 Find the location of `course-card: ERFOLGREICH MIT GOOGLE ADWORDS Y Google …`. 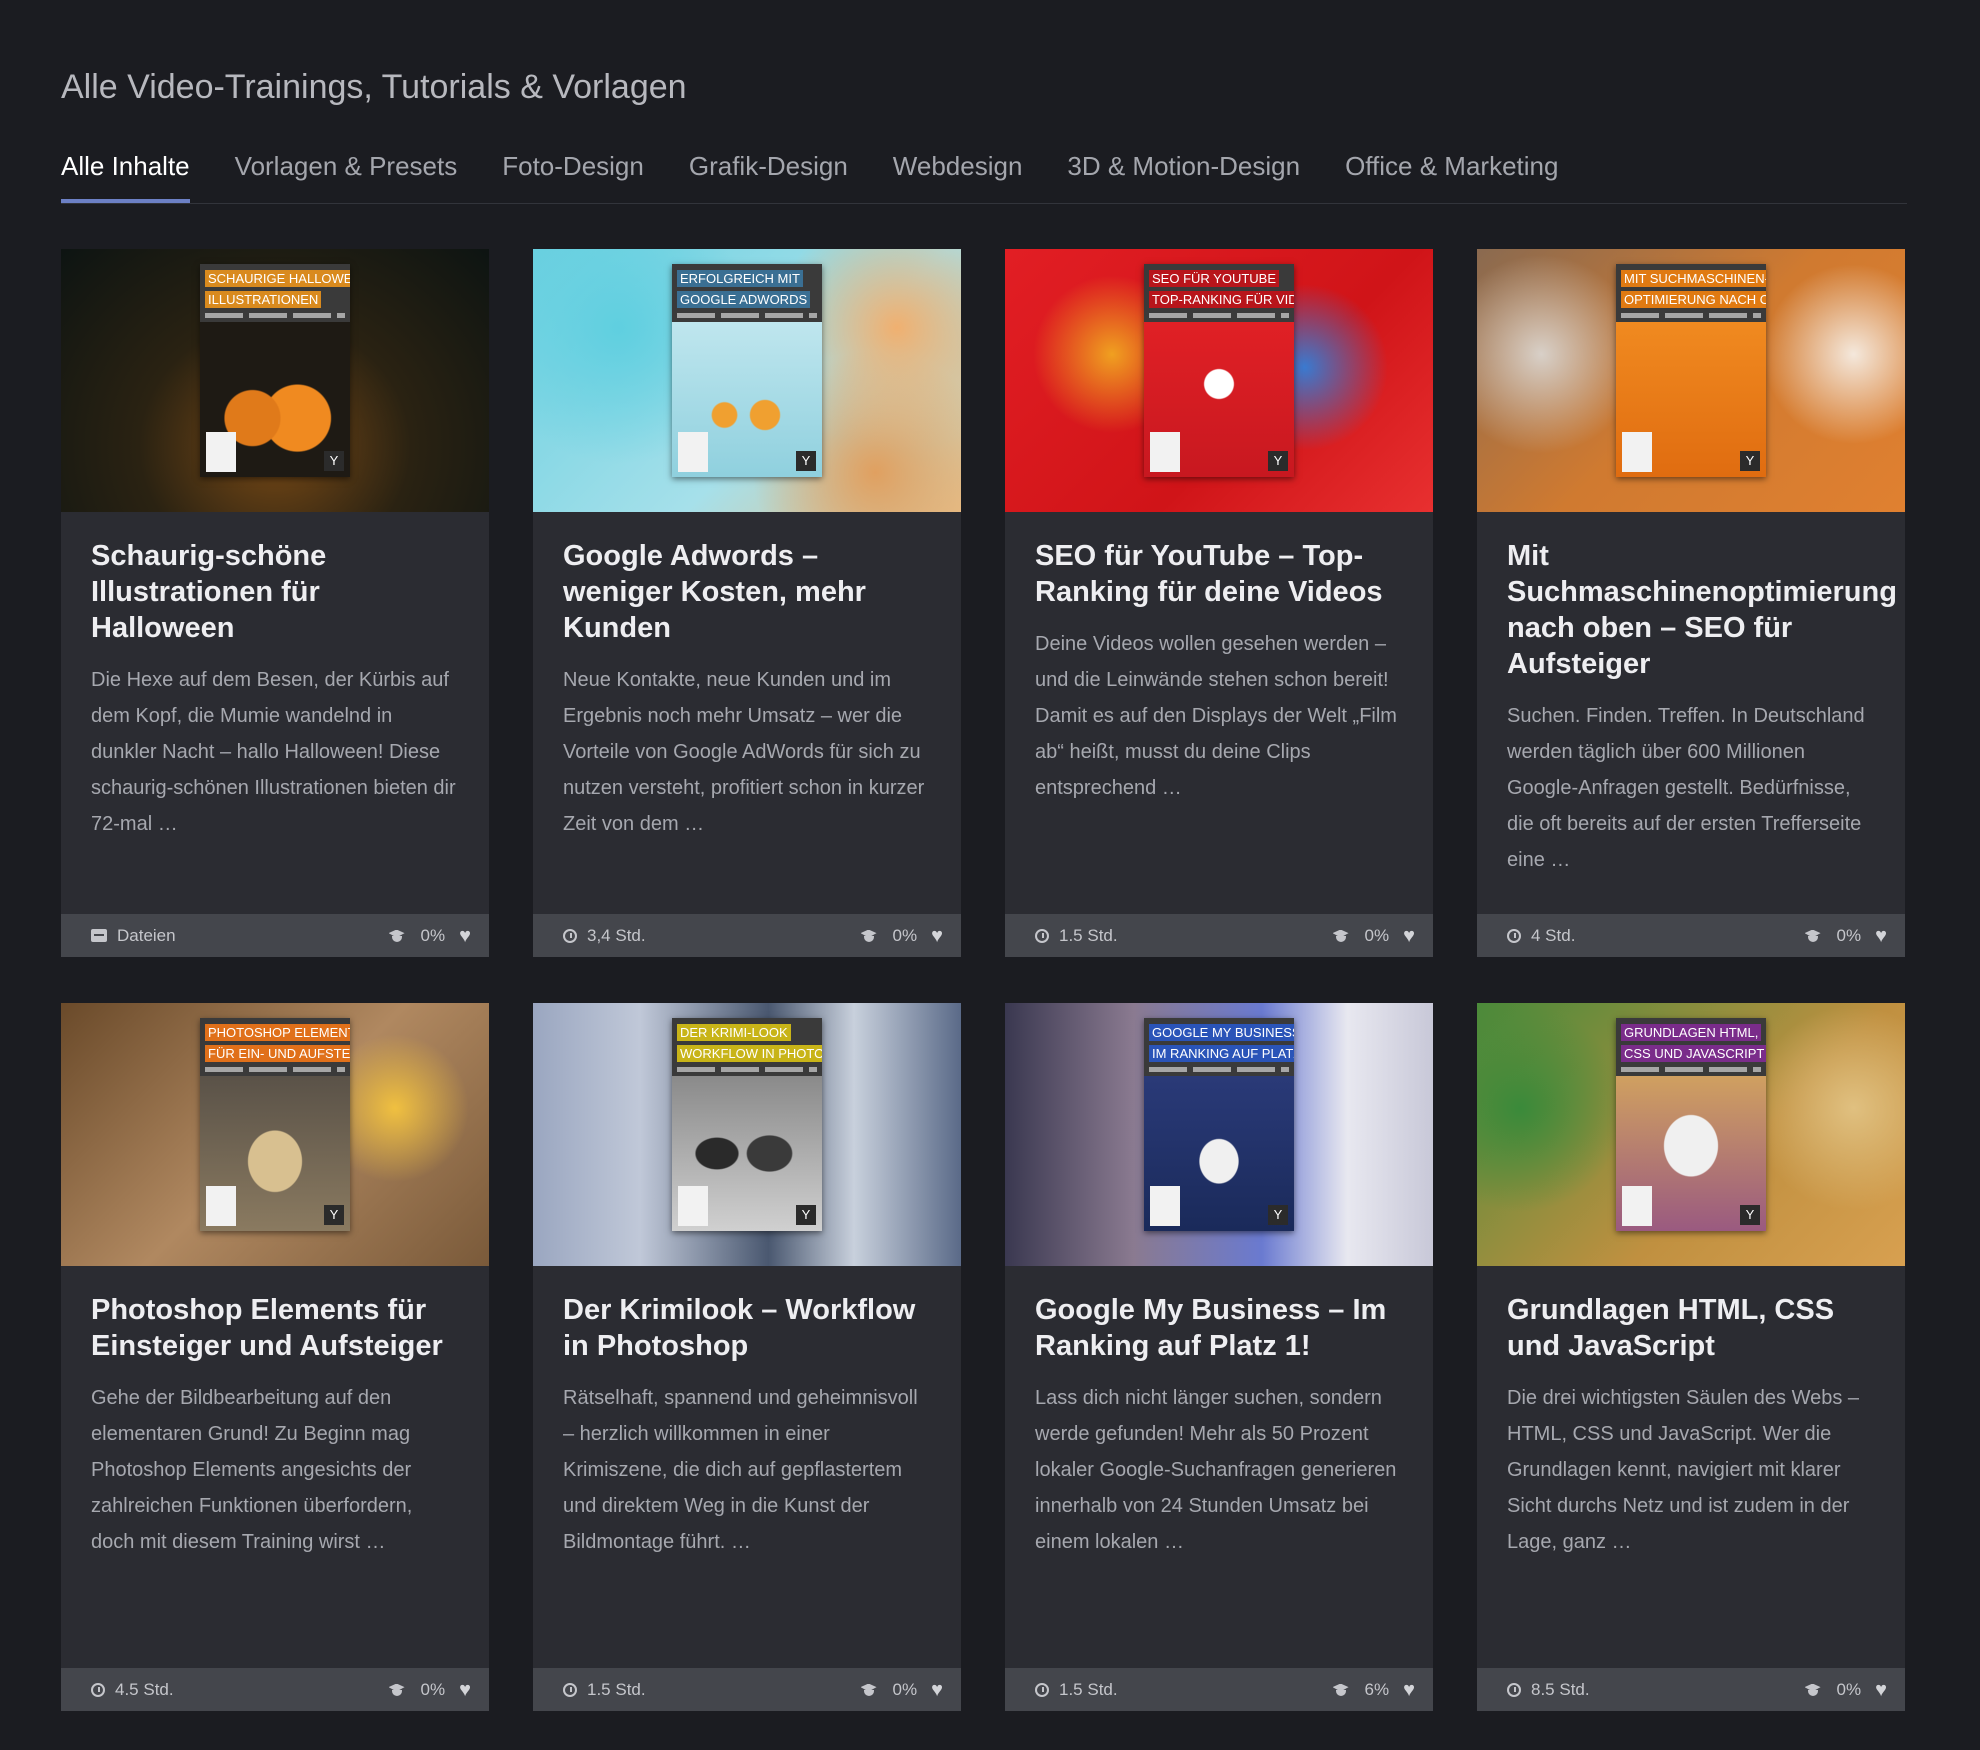

course-card: ERFOLGREICH MIT GOOGLE ADWORDS Y Google … is located at coordinates (747, 603).